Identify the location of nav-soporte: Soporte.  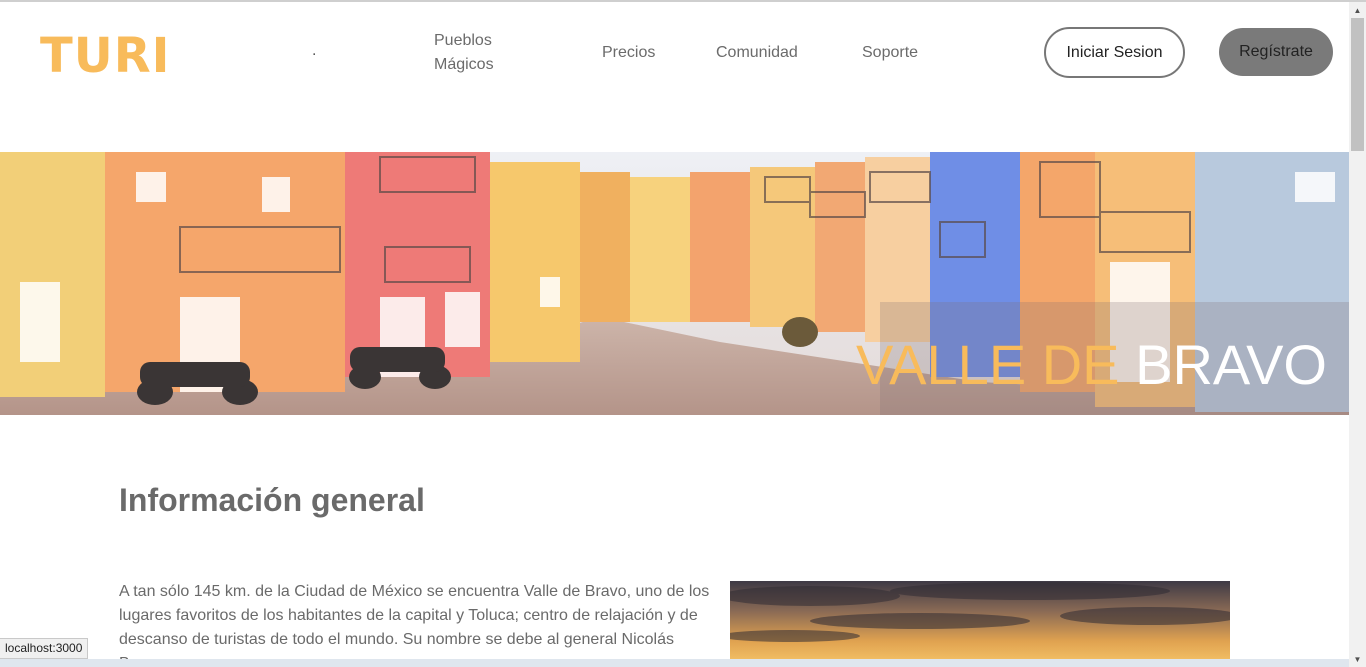
(890, 53).